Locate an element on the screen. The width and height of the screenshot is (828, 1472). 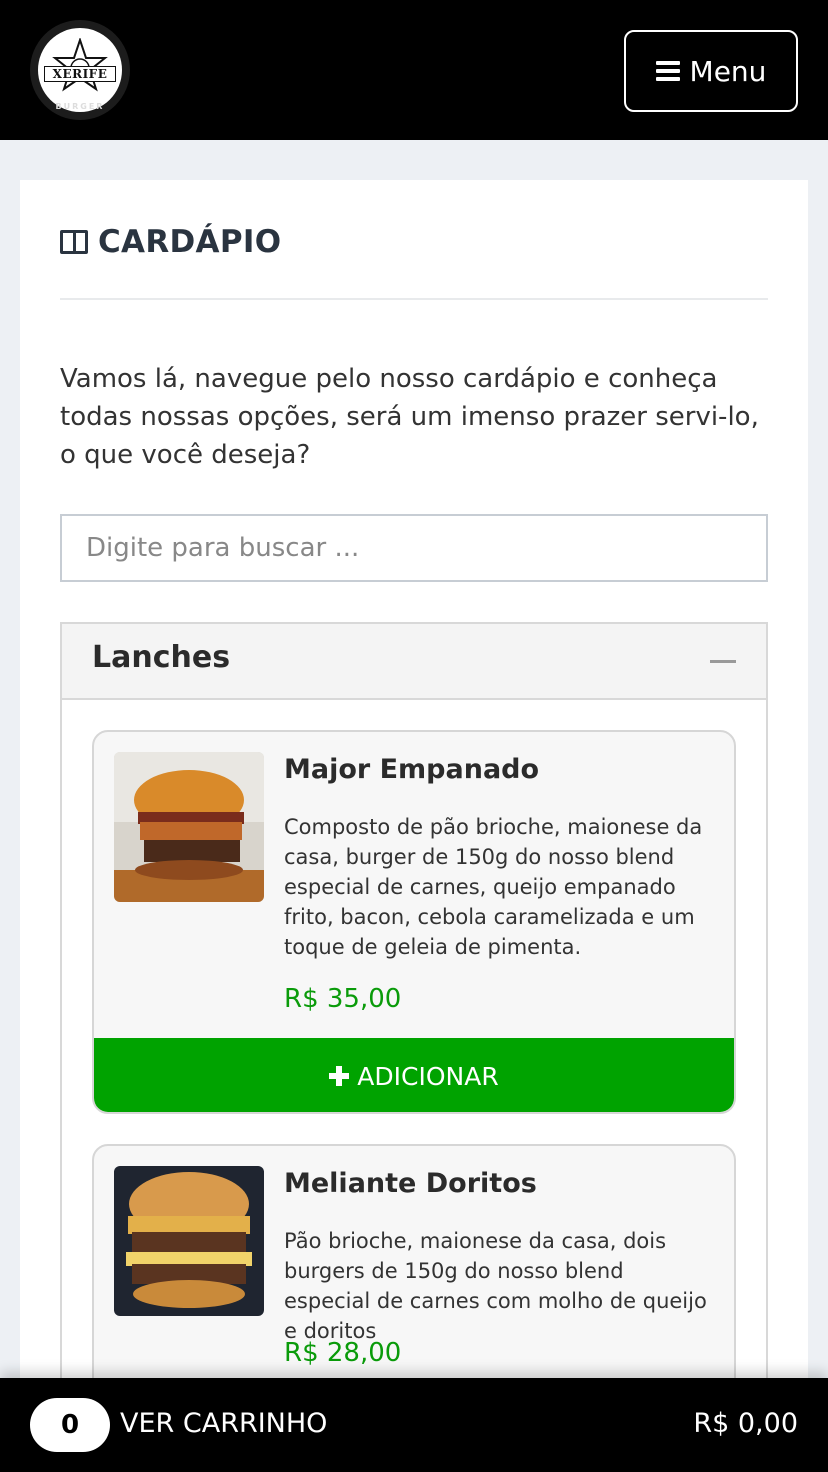
category-title: Lanches is located at coordinates (161, 657).